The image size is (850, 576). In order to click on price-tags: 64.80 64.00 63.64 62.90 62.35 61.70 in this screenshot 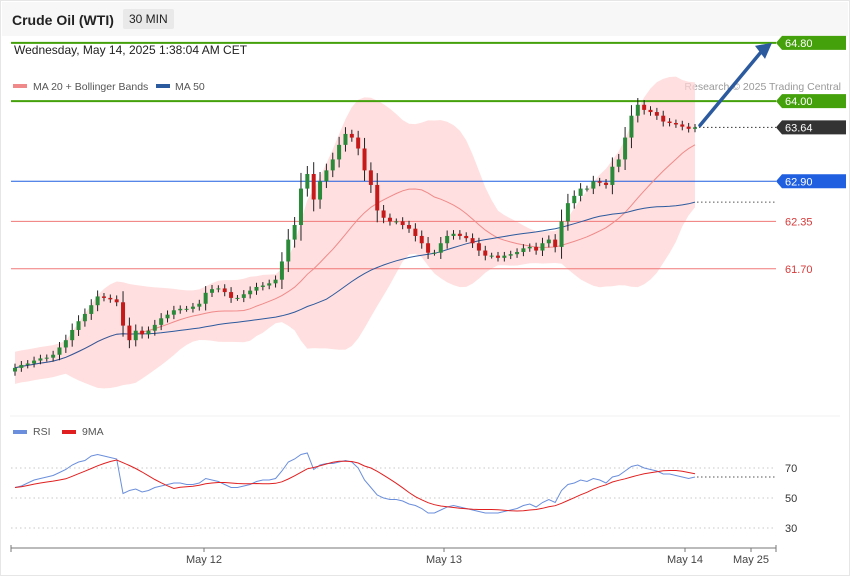, I will do `click(811, 155)`.